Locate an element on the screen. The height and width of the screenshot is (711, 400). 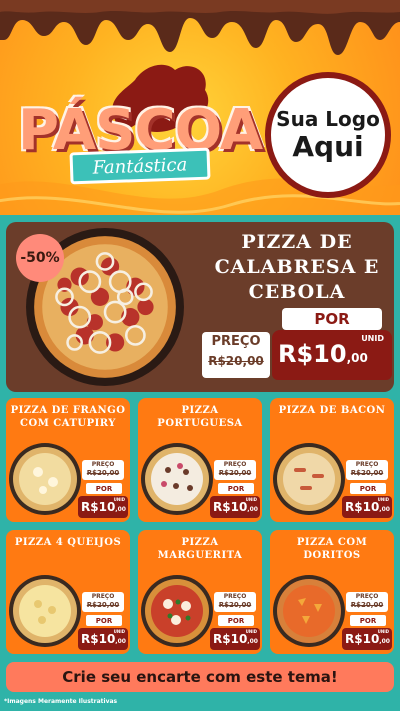
product-name: PIZZA DE FRANGO COM CATUPIRY is located at coordinates (68, 417).